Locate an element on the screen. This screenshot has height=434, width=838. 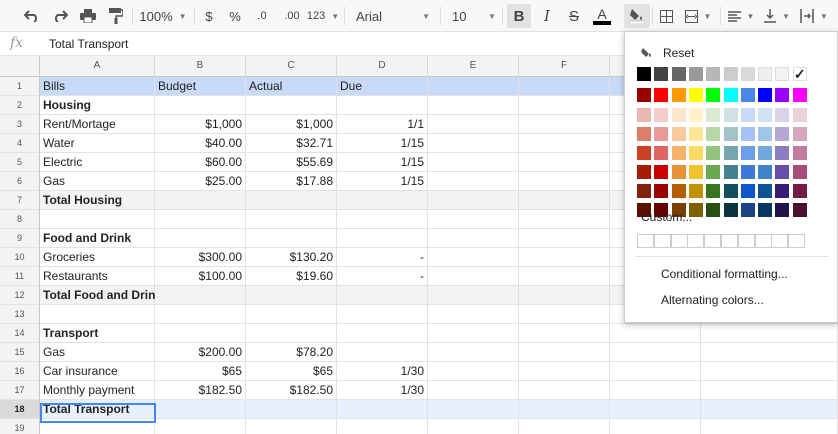
cell: Rent/Mortage is located at coordinates (97, 124).